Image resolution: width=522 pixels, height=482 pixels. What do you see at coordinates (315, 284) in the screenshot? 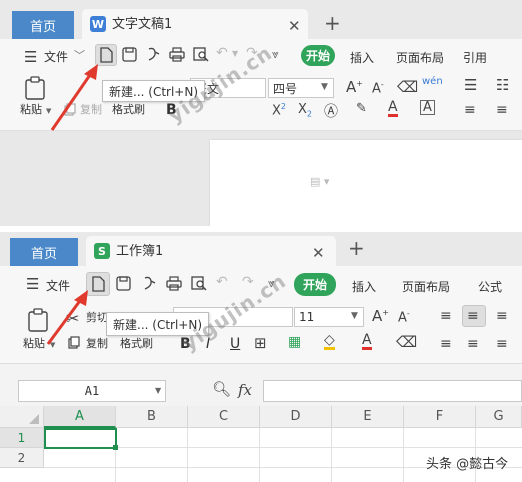
I see `sheet-menu-start: 开始` at bounding box center [315, 284].